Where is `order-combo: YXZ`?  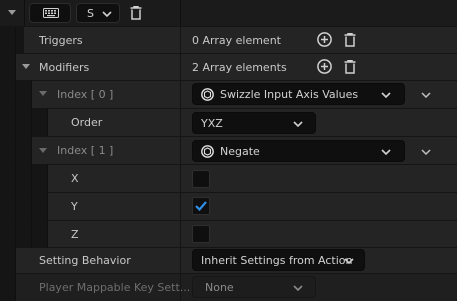 order-combo: YXZ is located at coordinates (254, 123).